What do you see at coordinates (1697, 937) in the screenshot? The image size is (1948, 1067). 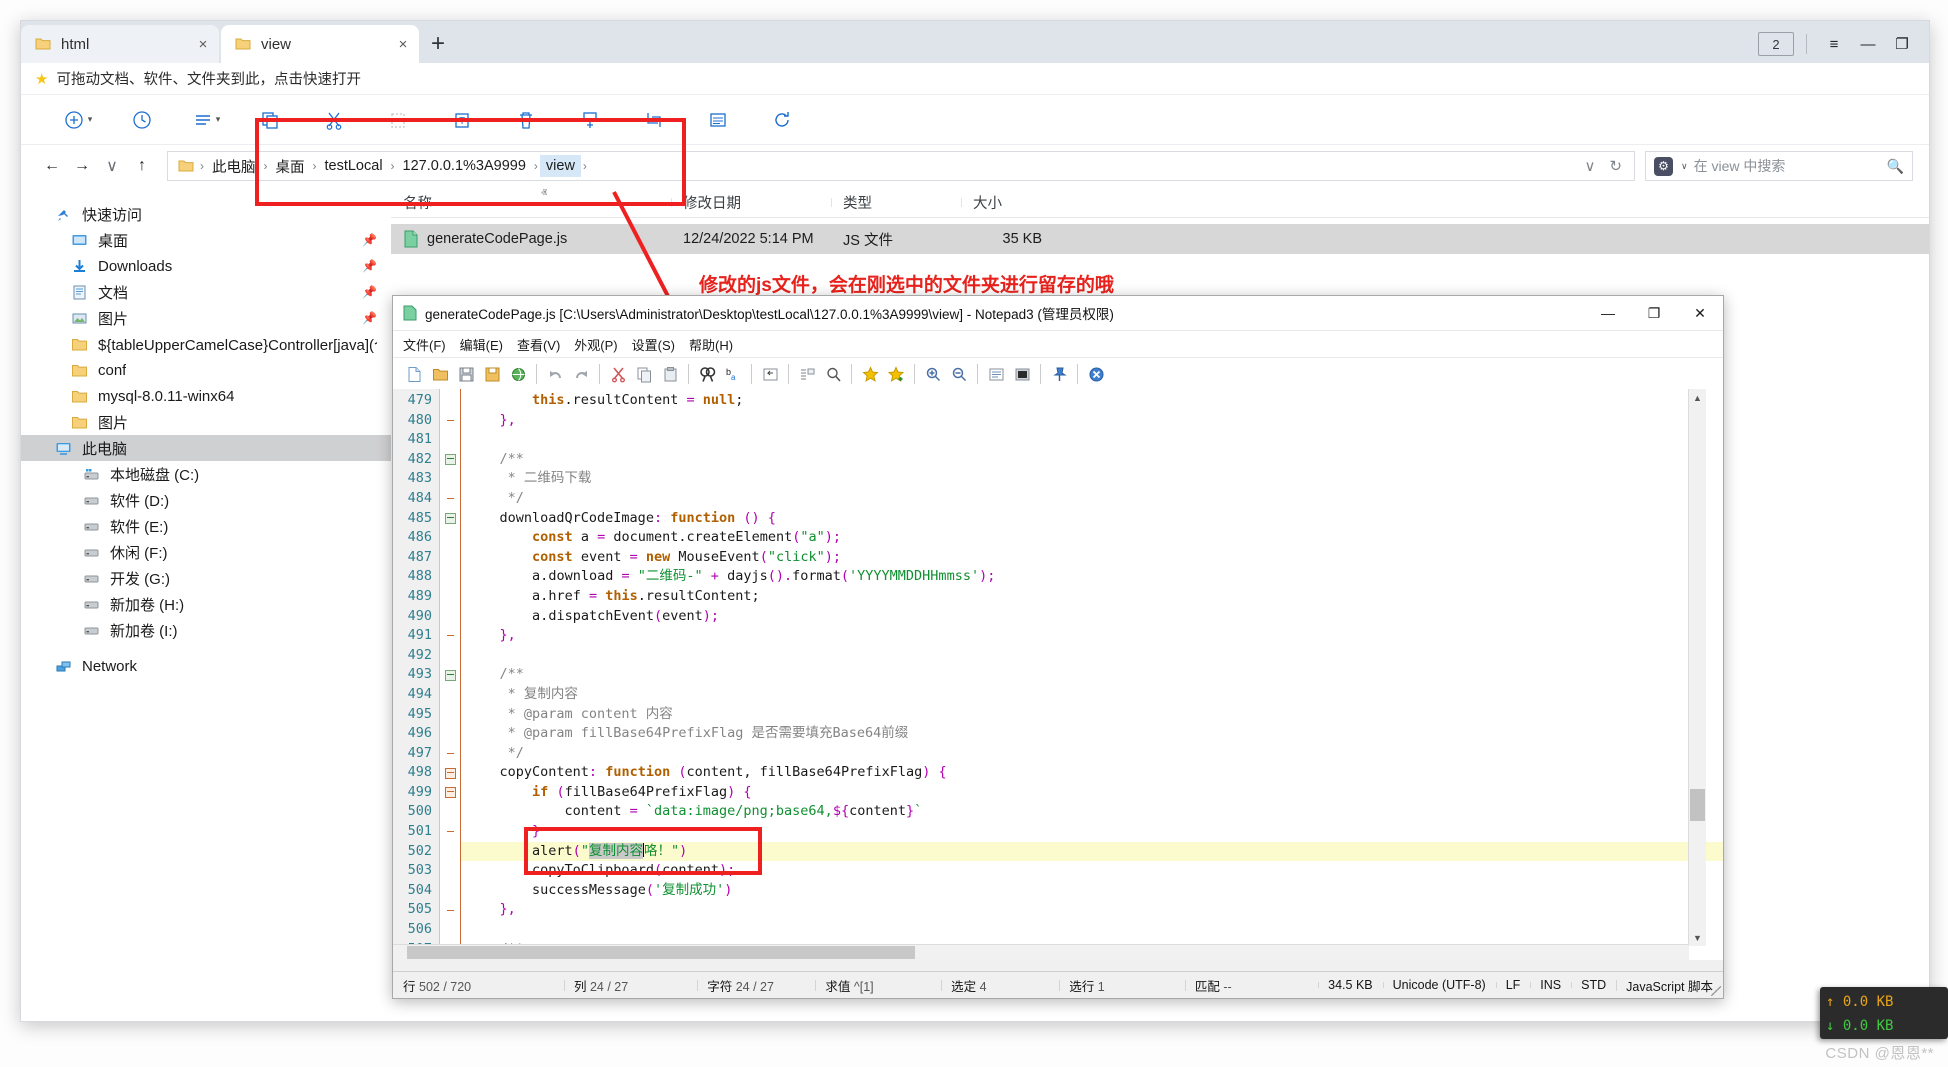 I see `scroll-down-icon: ▼` at bounding box center [1697, 937].